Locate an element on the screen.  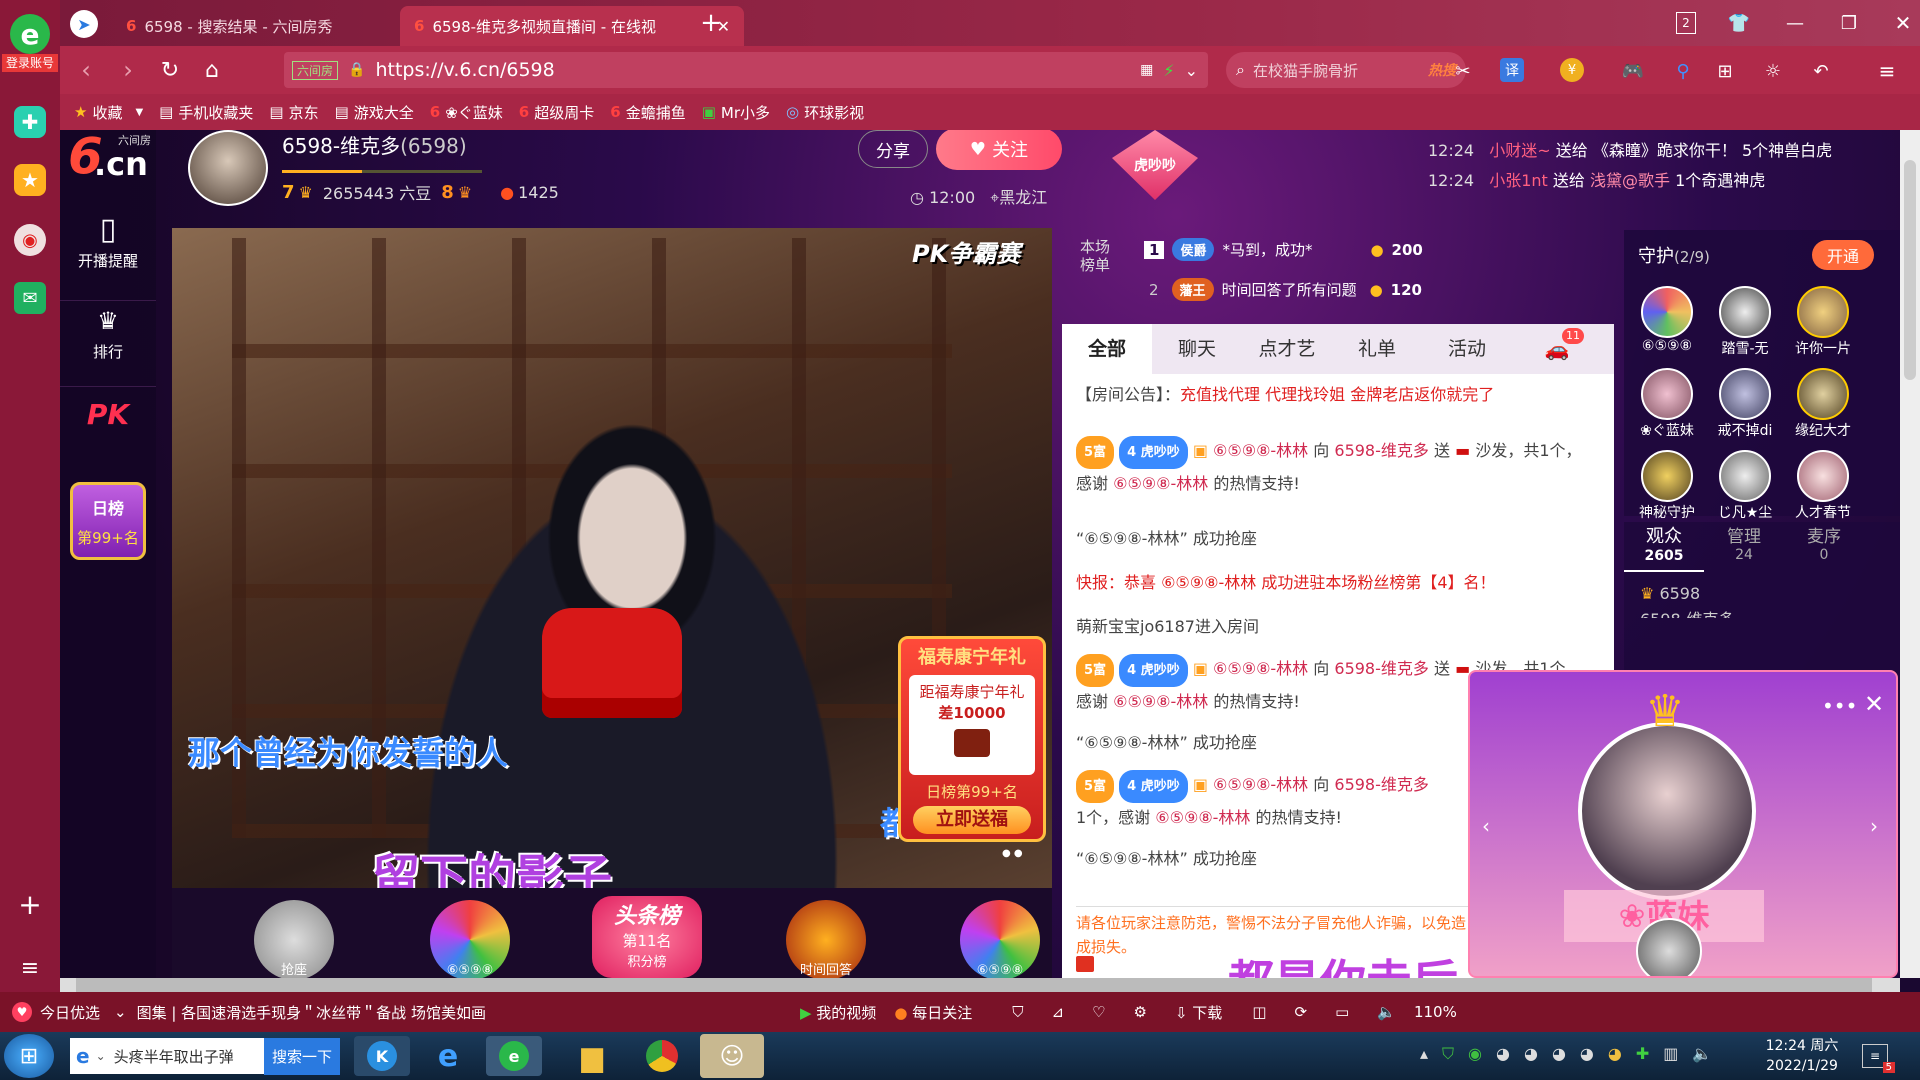
add-icon: + is located at coordinates (30, 904).